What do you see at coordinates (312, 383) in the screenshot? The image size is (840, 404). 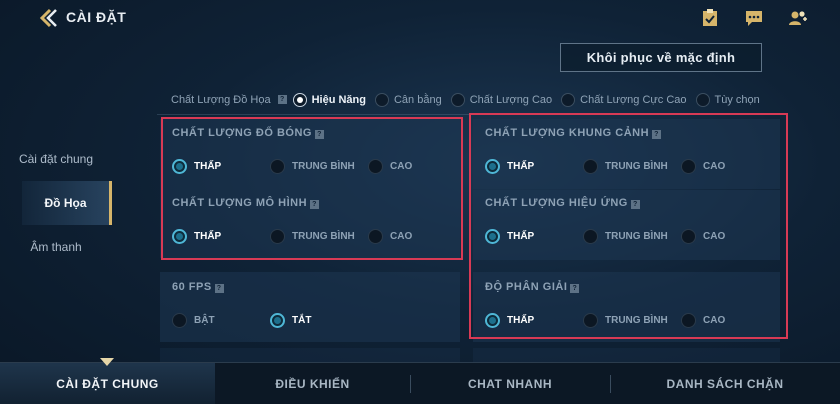 I see `tab-controls: ĐIỀU KHIỂN` at bounding box center [312, 383].